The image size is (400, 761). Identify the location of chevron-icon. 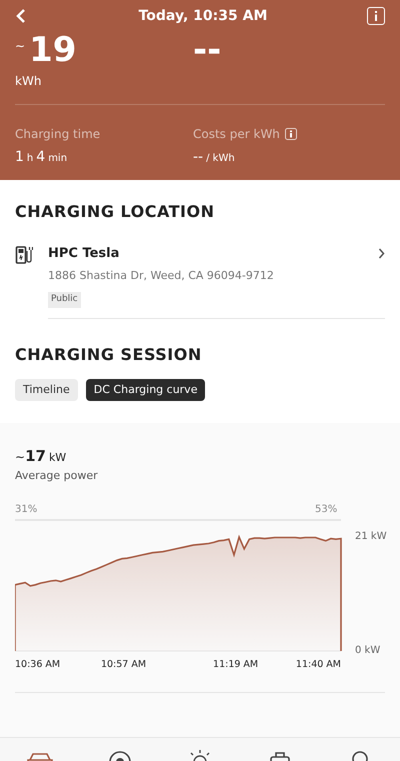
(381, 254).